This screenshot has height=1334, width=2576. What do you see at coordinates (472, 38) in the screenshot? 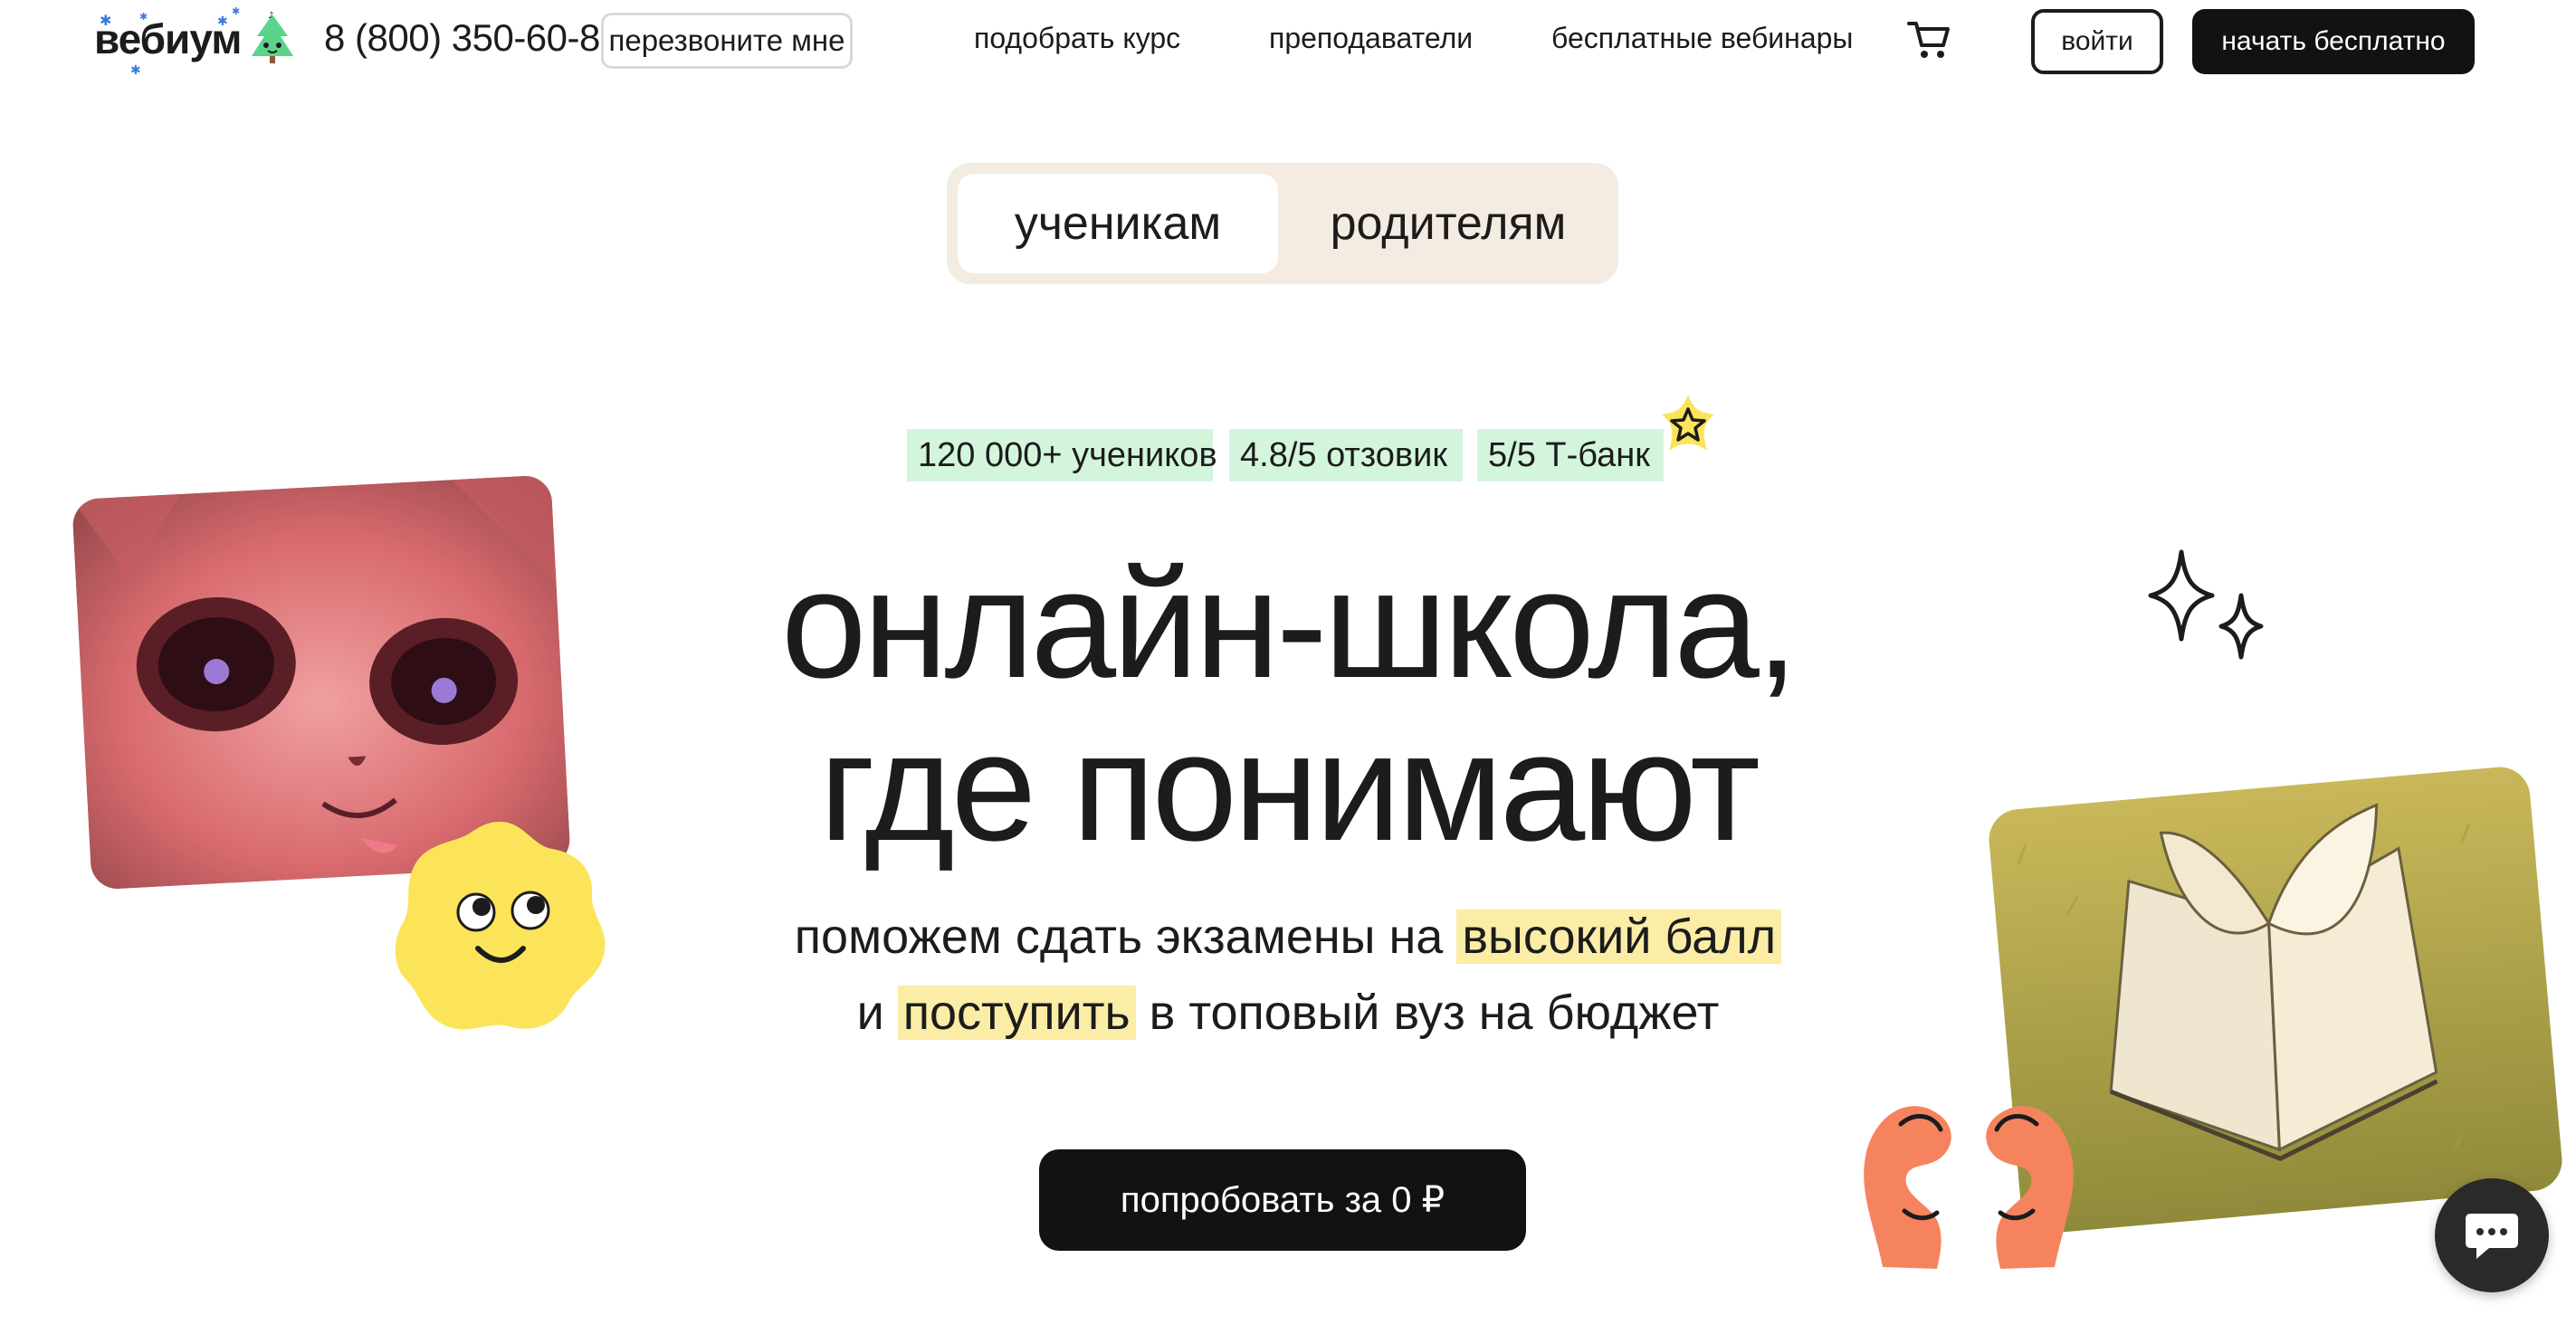
I see `phone-number: 8 (800) 350-60-87` at bounding box center [472, 38].